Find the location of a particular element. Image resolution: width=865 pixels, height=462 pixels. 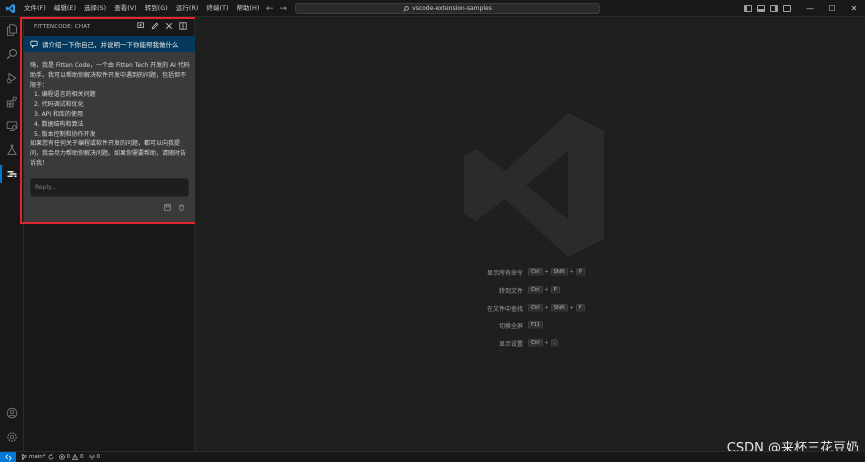

menu-help: 帮助(H) is located at coordinates (247, 8).